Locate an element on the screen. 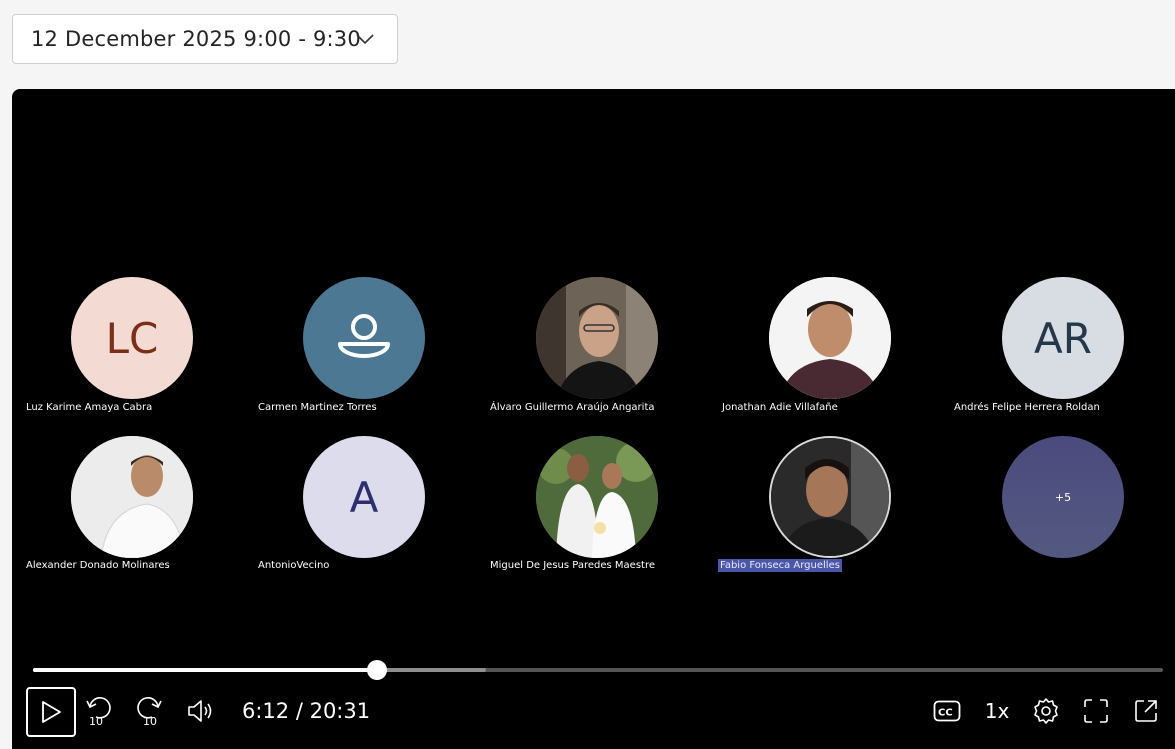  fullscreen-icon is located at coordinates (1096, 711).